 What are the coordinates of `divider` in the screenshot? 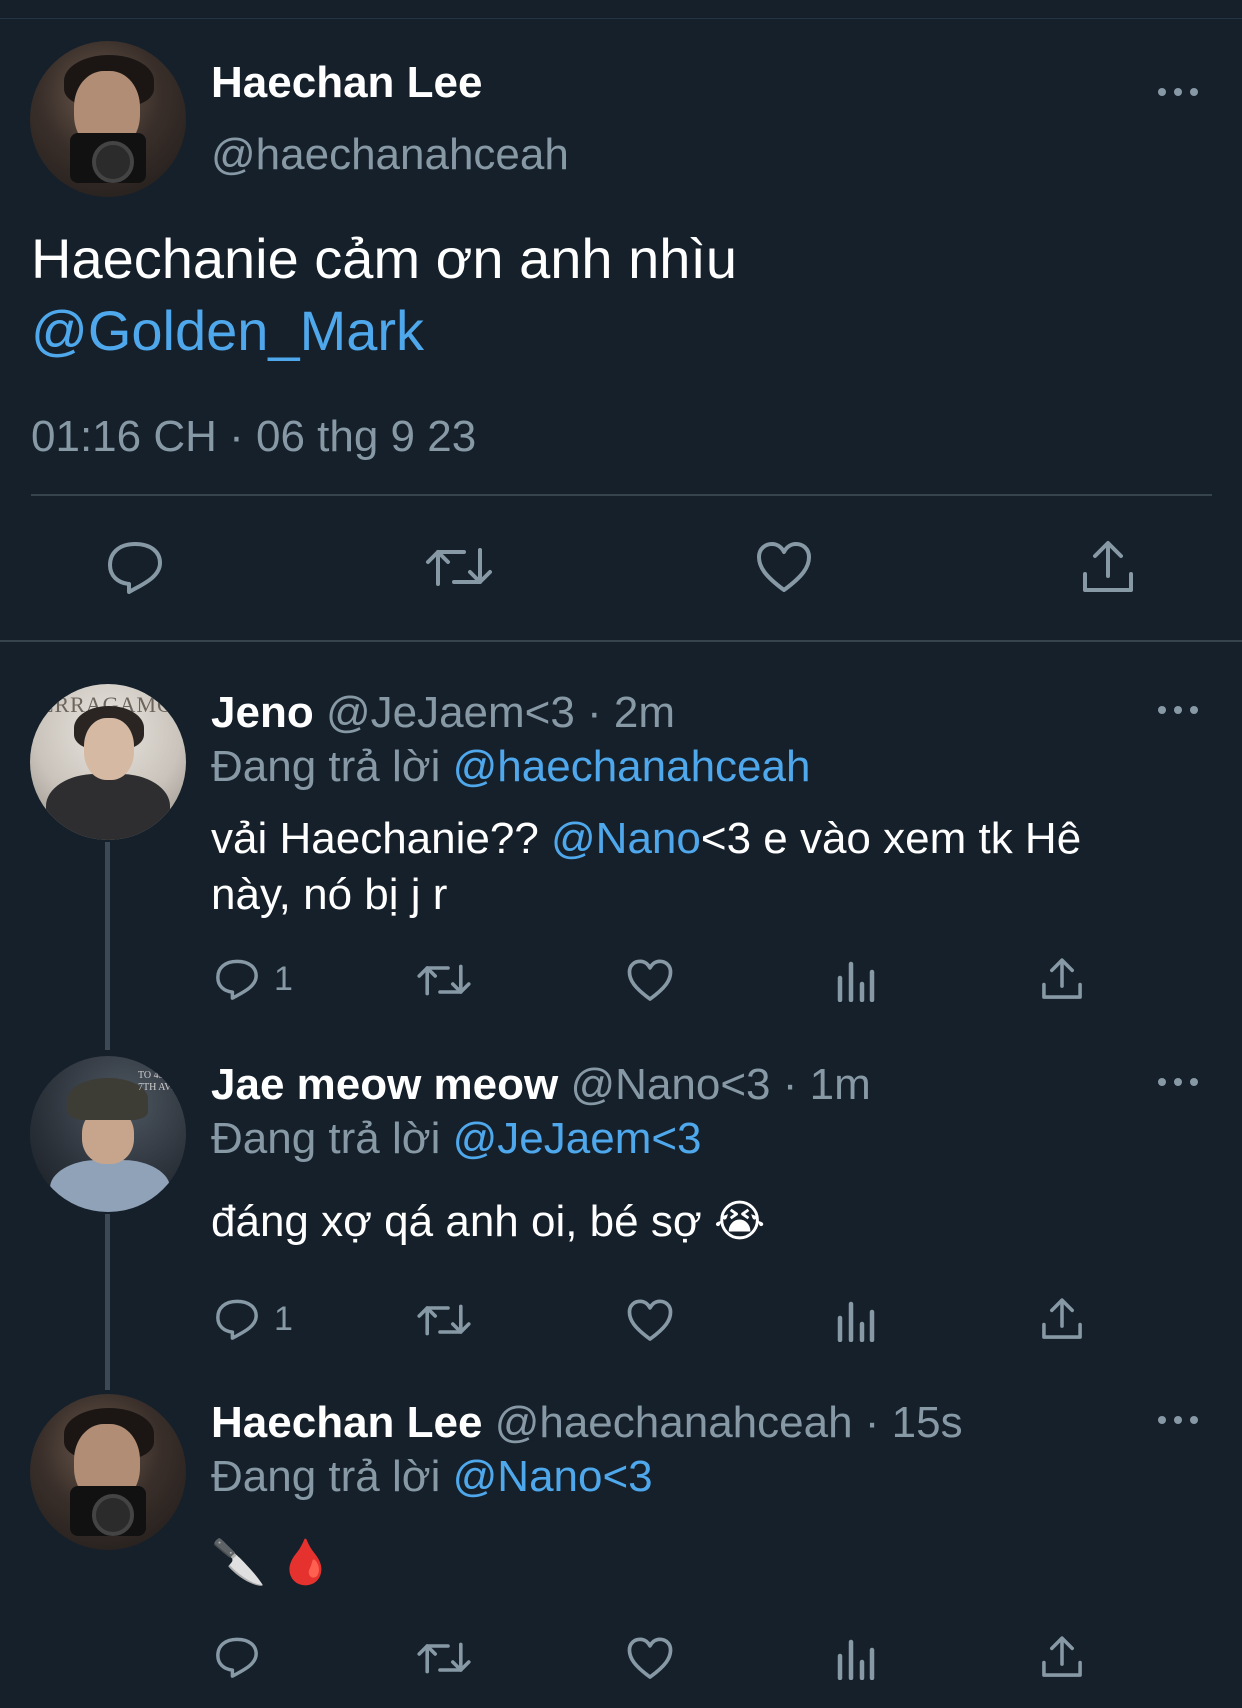 It's located at (621, 495).